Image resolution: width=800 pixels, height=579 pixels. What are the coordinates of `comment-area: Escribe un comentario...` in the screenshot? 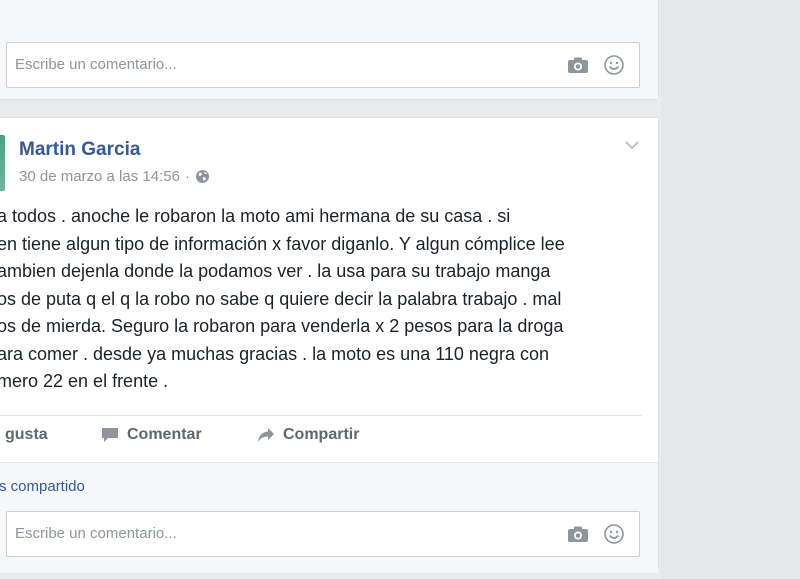 It's located at (329, 49).